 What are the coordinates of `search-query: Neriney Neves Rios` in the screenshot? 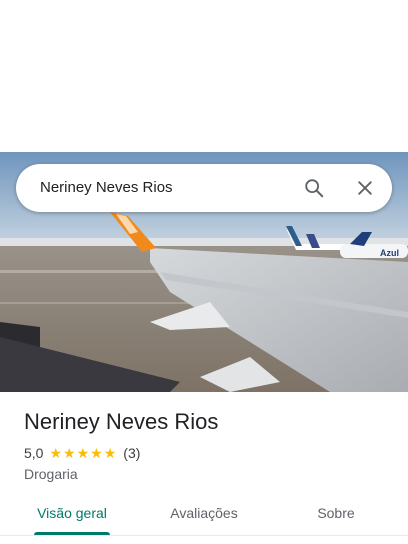 It's located at (106, 188).